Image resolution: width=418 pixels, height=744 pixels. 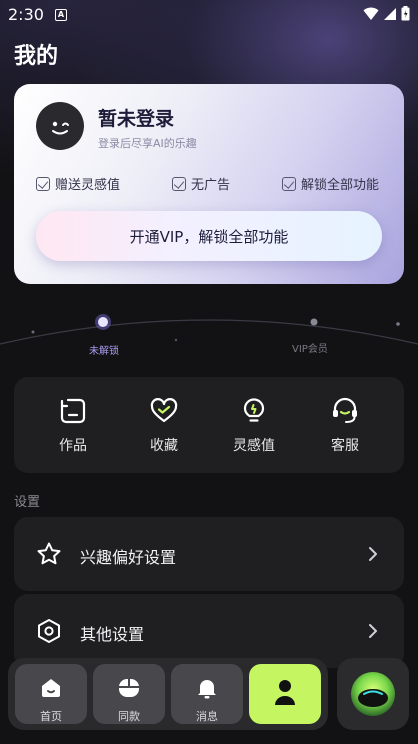 I want to click on hexagon-settings-icon, so click(x=49, y=631).